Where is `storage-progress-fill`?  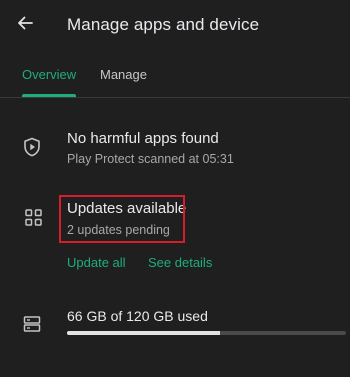
storage-progress-fill is located at coordinates (144, 333).